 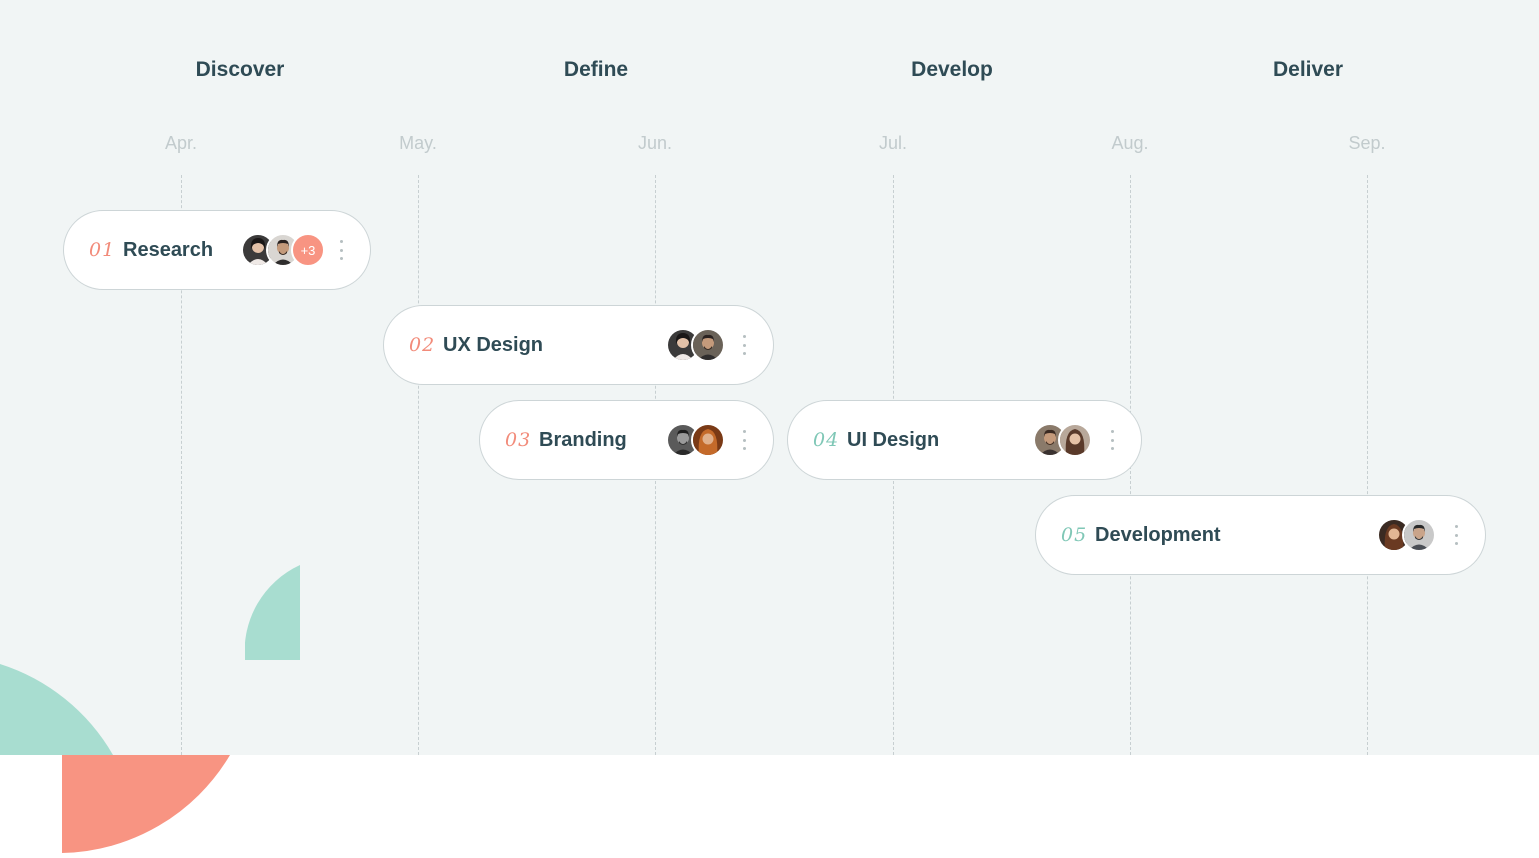 What do you see at coordinates (578, 345) in the screenshot?
I see `task-bar-ux-design: 02 UX Design` at bounding box center [578, 345].